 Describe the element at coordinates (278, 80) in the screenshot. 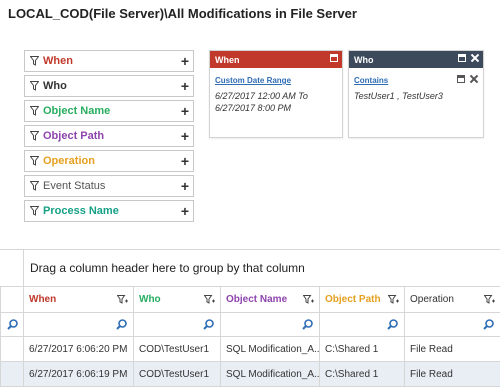

I see `custom-date-range-link: Custom Date Range` at that location.